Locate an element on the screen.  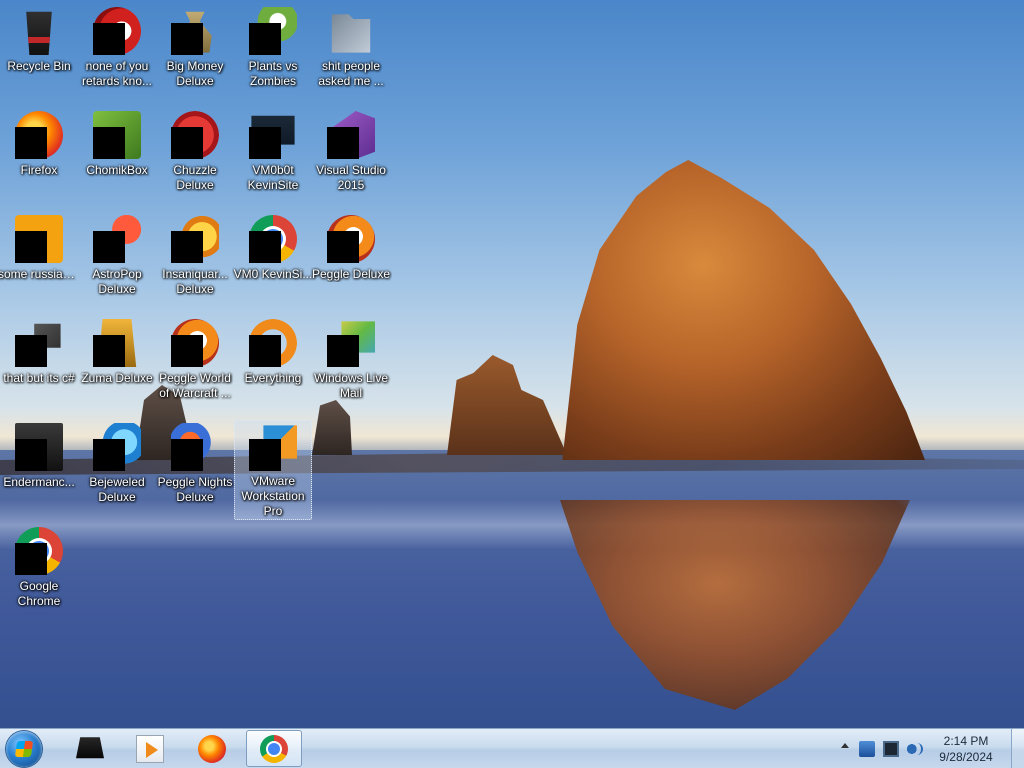
desktop-icon-label: Zuma Deluxe is located at coordinates (117, 378).